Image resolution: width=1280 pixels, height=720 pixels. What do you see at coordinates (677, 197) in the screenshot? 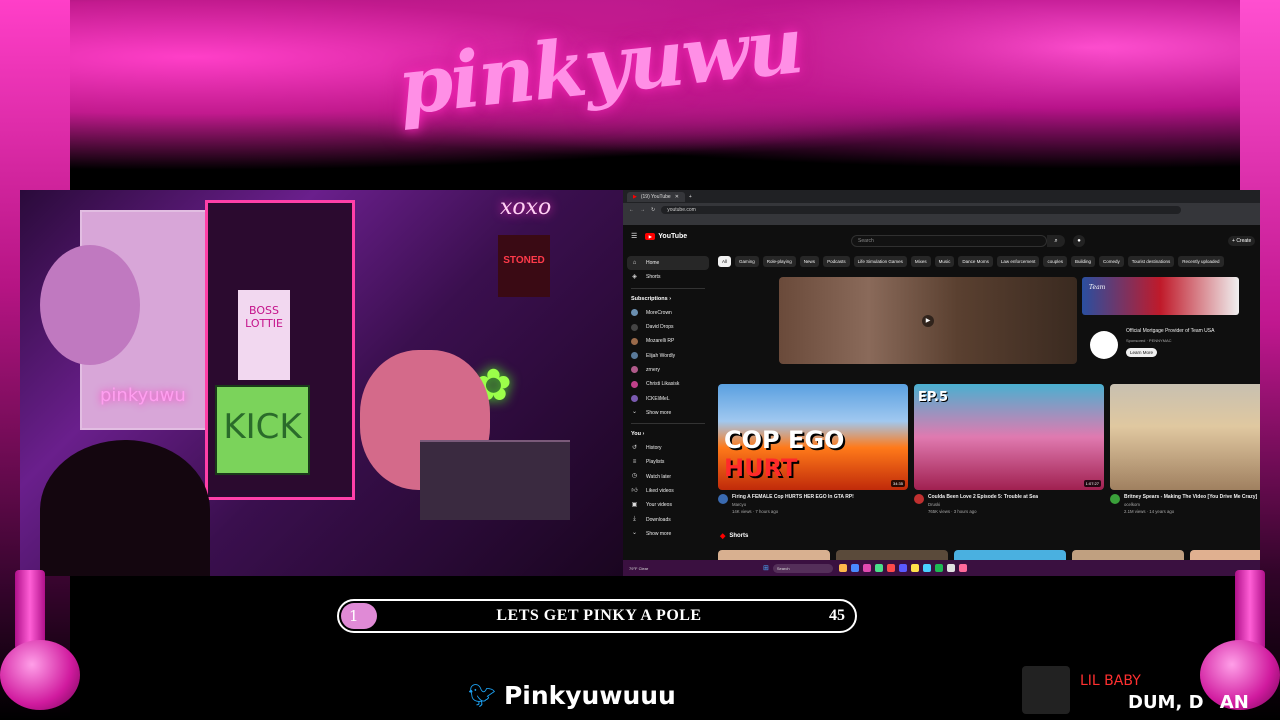
I see `close-tab-icon: ✕` at bounding box center [677, 197].